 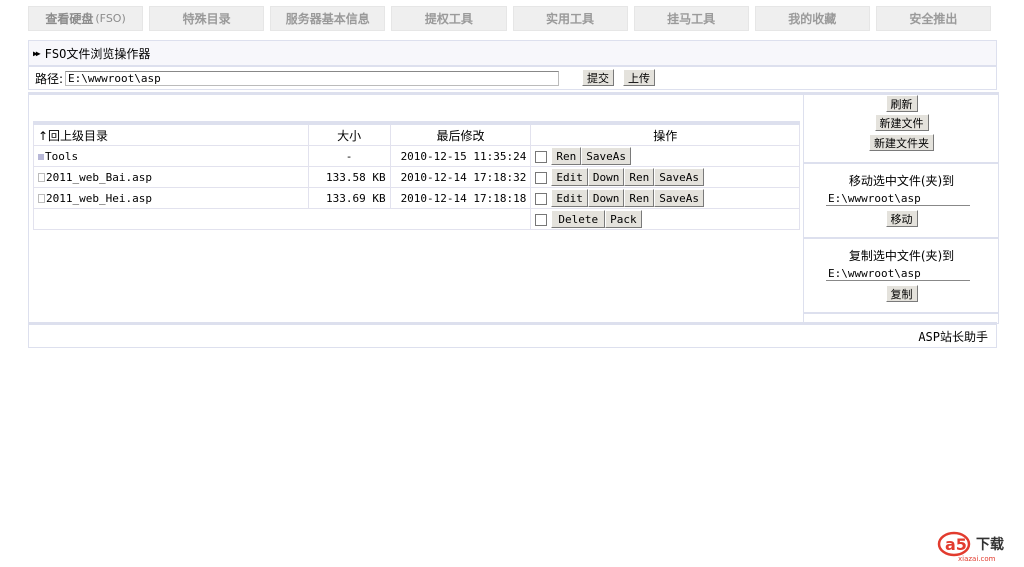 What do you see at coordinates (349, 156) in the screenshot?
I see `file-size: -` at bounding box center [349, 156].